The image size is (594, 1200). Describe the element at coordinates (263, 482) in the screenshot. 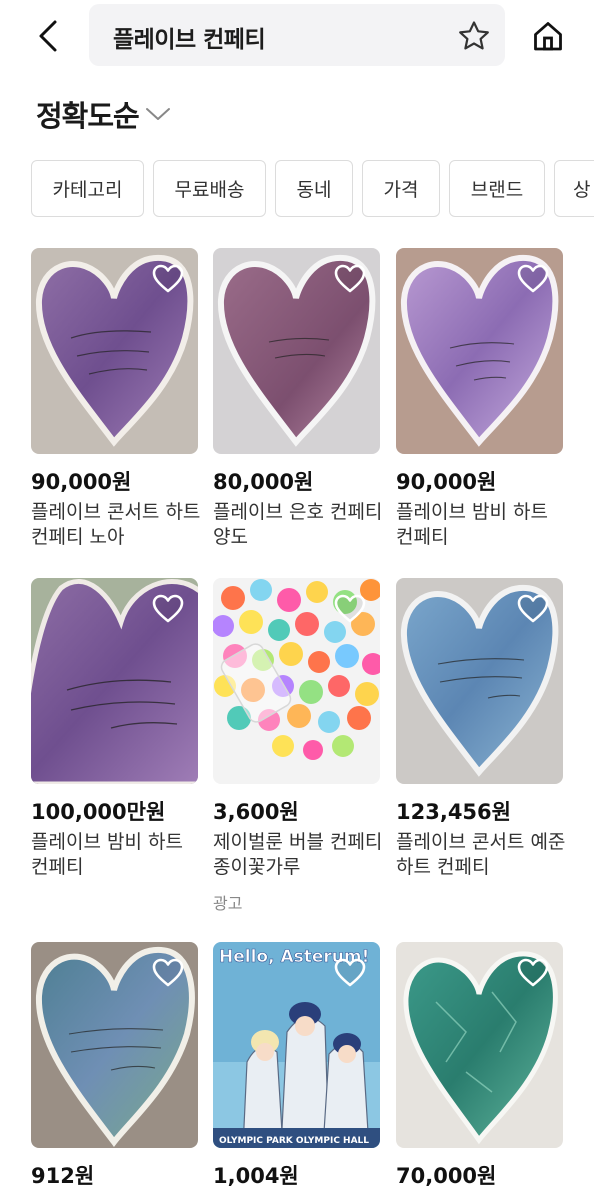

I see `product-price: 80,000원` at that location.